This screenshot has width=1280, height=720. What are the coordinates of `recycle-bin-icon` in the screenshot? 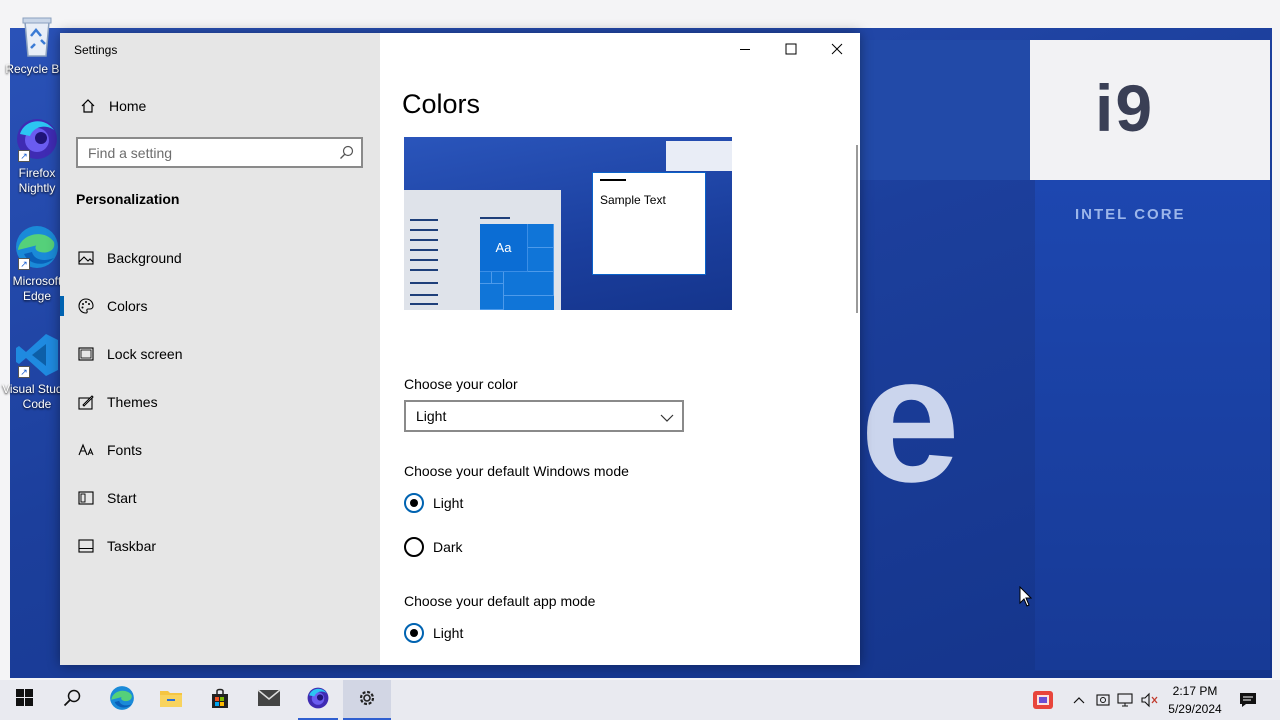 It's located at (37, 35).